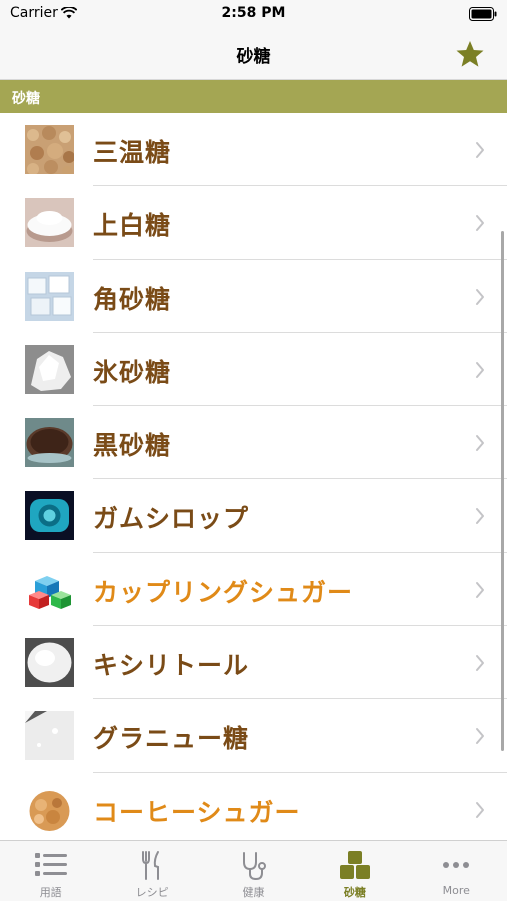 This screenshot has width=507, height=901. I want to click on battery-icon, so click(483, 14).